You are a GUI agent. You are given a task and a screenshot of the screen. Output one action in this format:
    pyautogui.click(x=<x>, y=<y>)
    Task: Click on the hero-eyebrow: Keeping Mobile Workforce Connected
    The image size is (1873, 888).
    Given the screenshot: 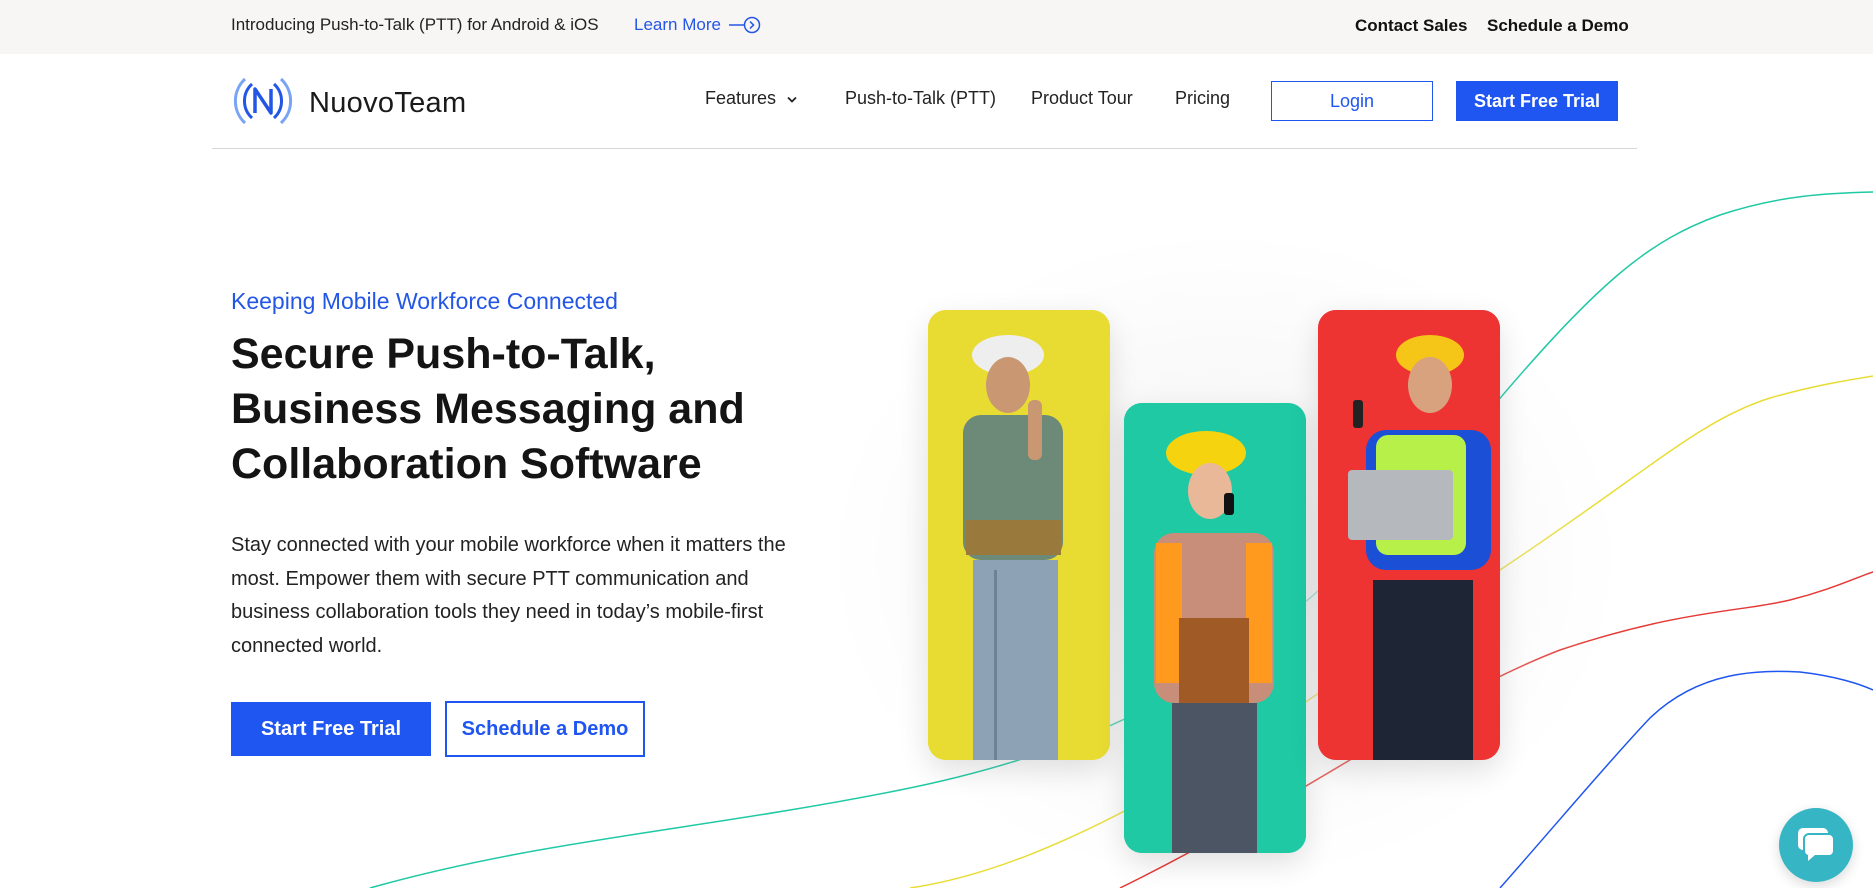 What is the action you would take?
    pyautogui.click(x=424, y=301)
    